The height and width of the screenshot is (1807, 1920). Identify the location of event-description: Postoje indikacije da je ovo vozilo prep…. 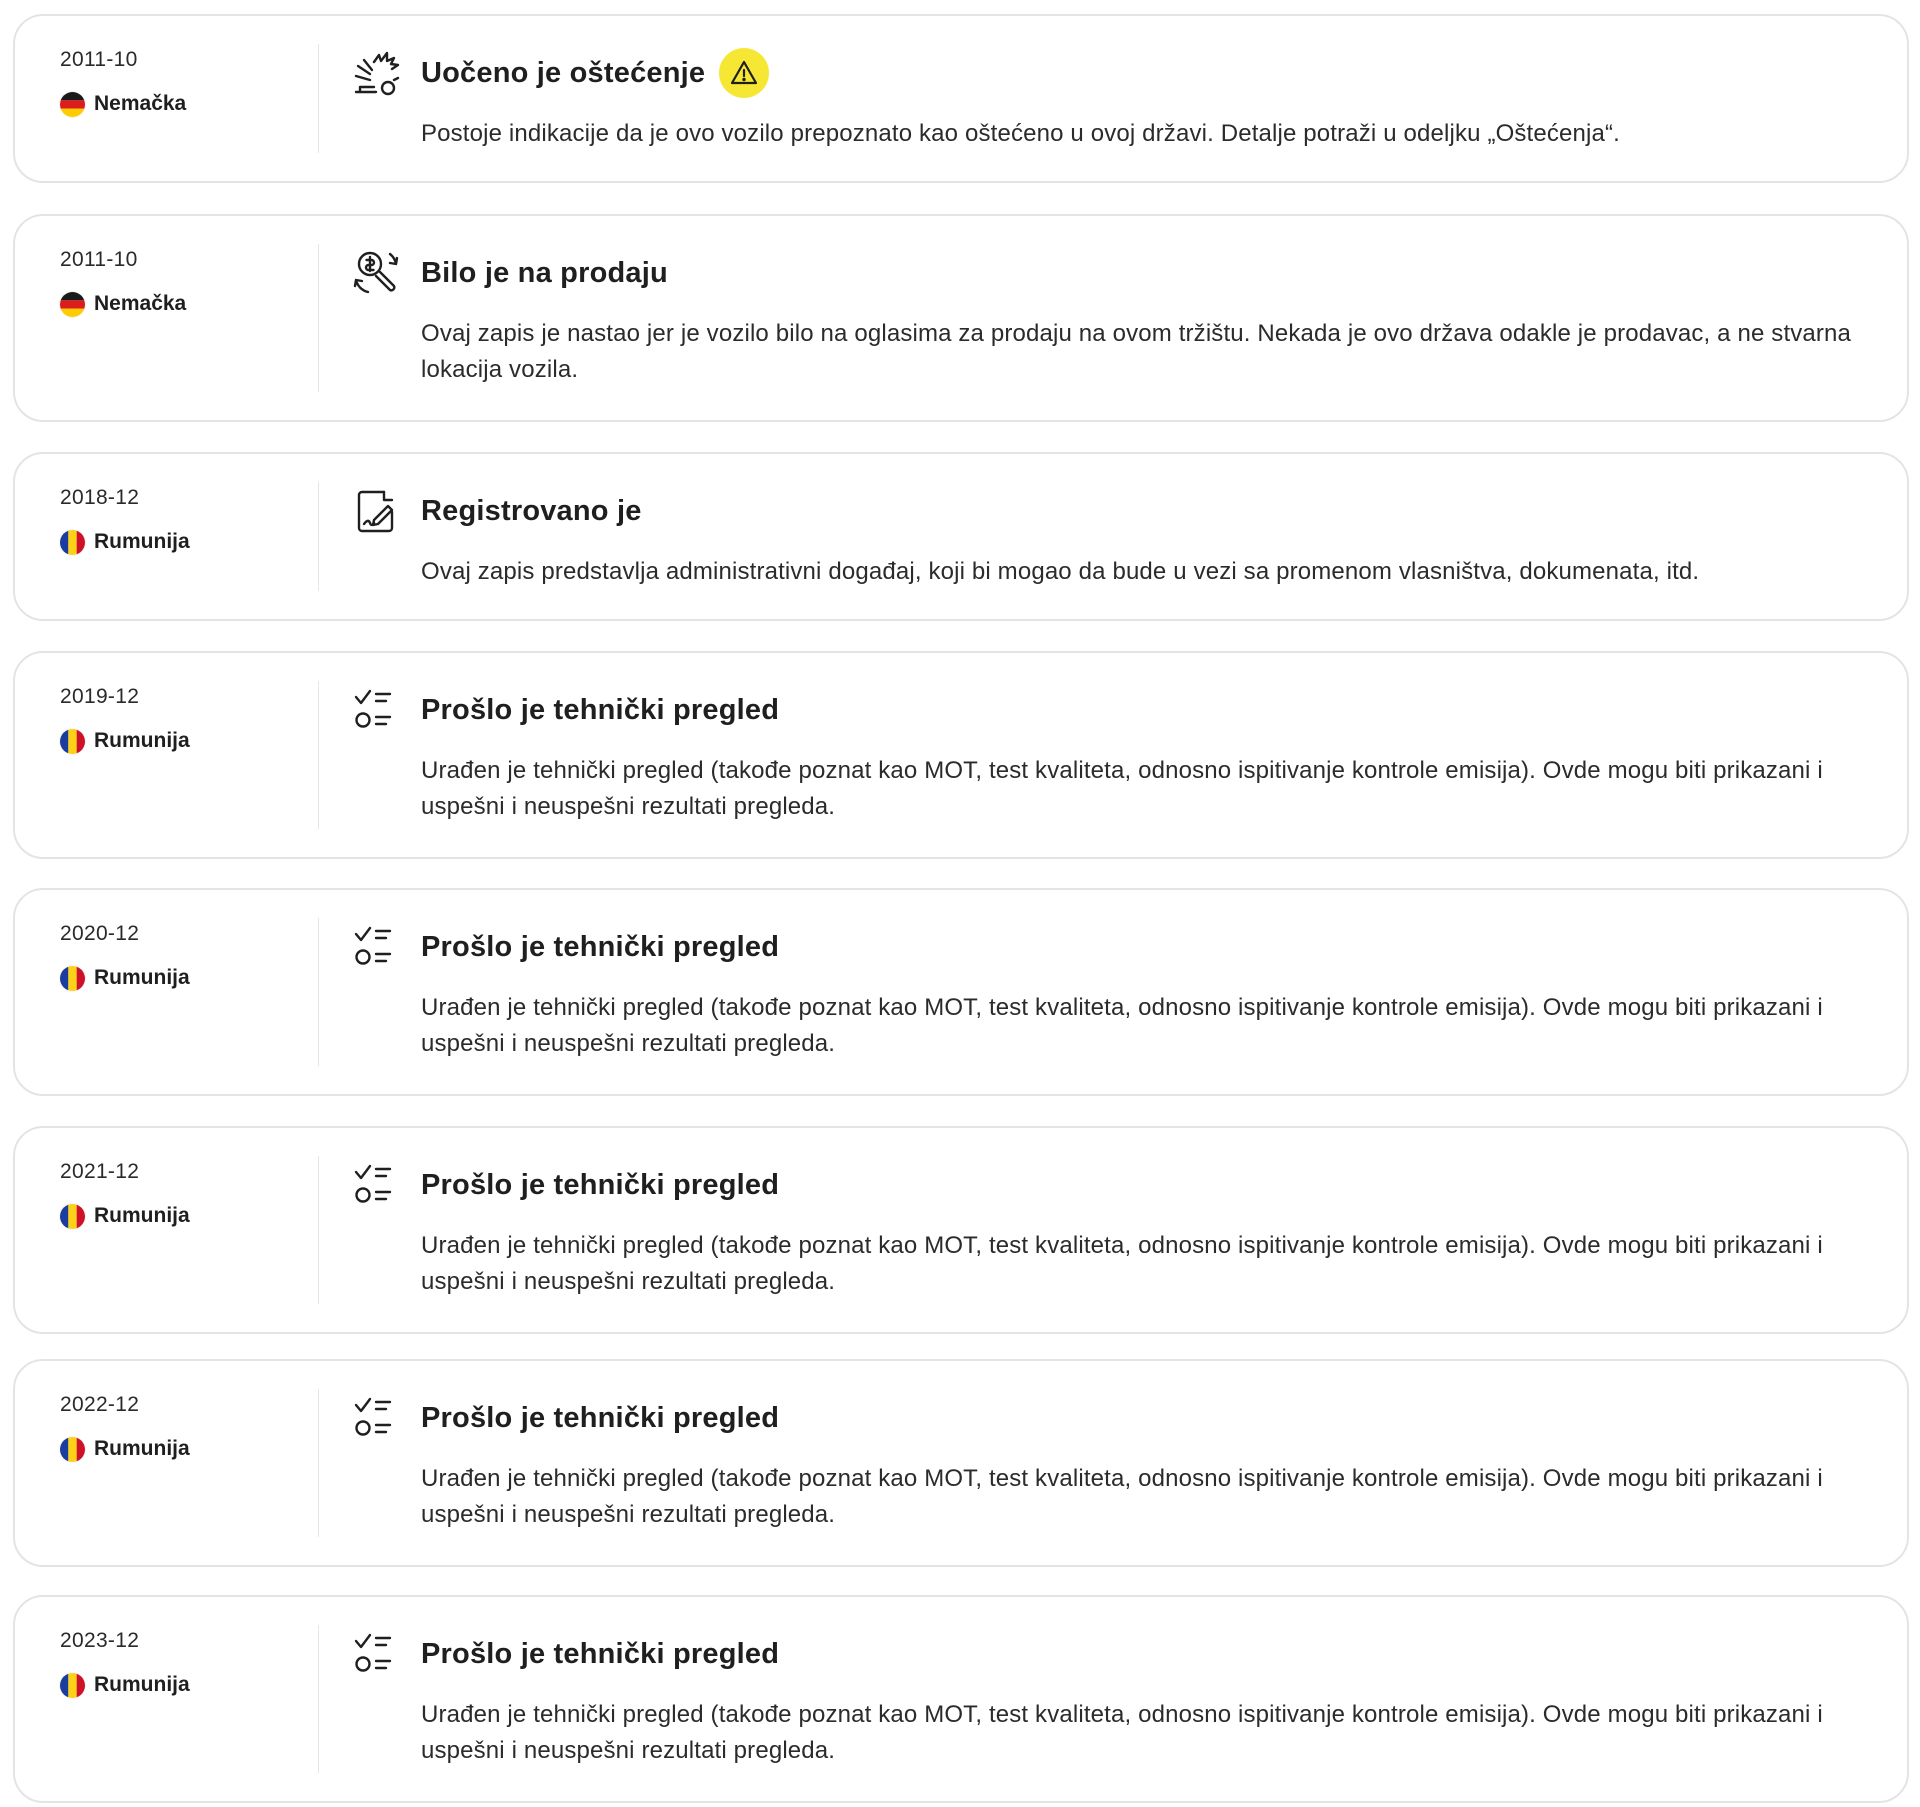
(1020, 133).